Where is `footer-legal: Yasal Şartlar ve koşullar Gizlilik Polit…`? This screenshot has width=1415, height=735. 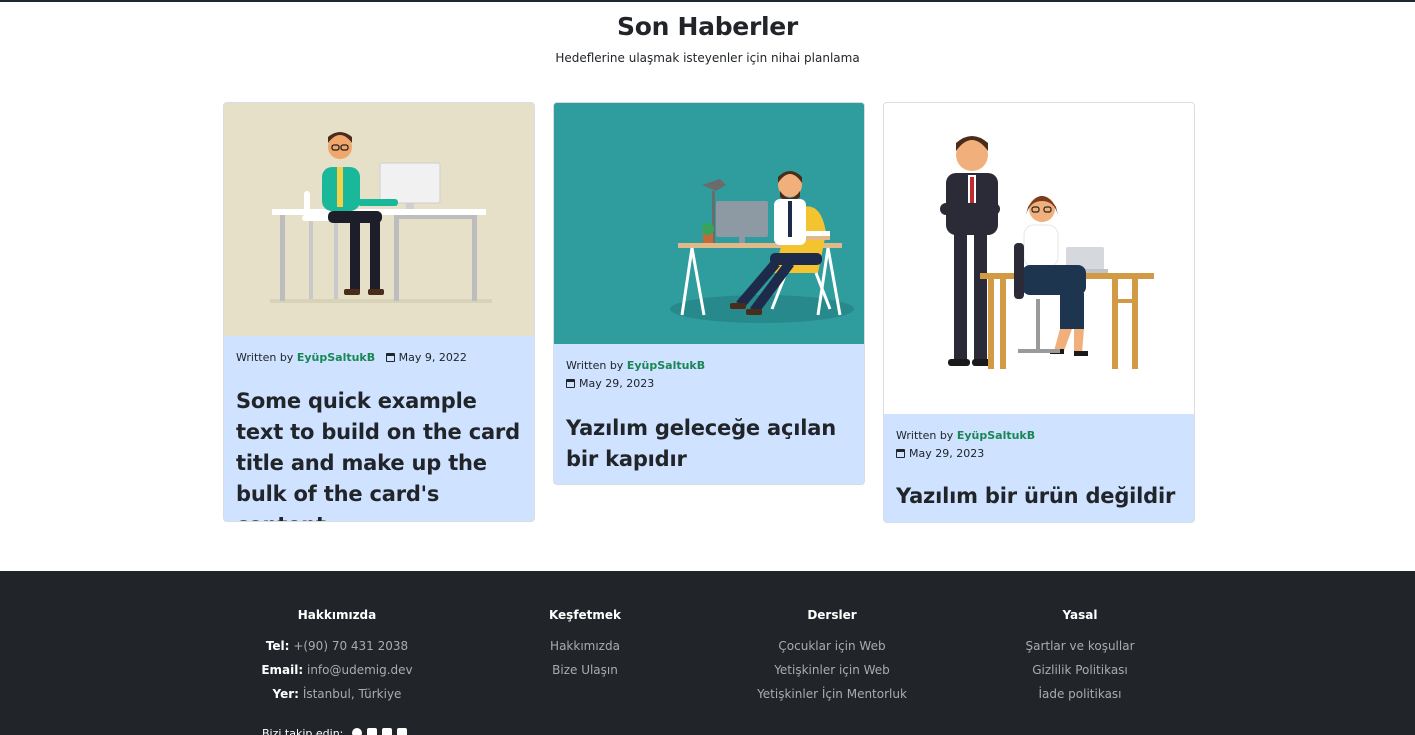
footer-legal: Yasal Şartlar ve koşullar Gizlilik Polit… is located at coordinates (1080, 657).